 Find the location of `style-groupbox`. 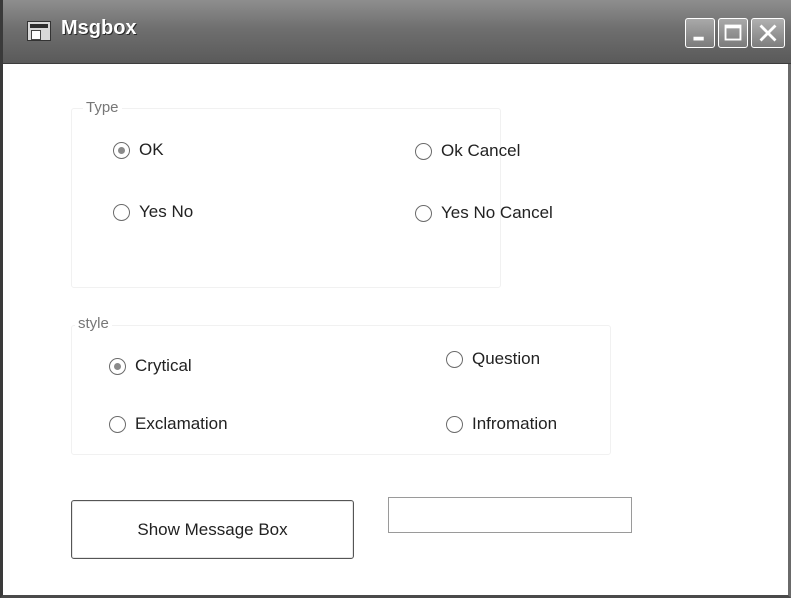

style-groupbox is located at coordinates (341, 390).